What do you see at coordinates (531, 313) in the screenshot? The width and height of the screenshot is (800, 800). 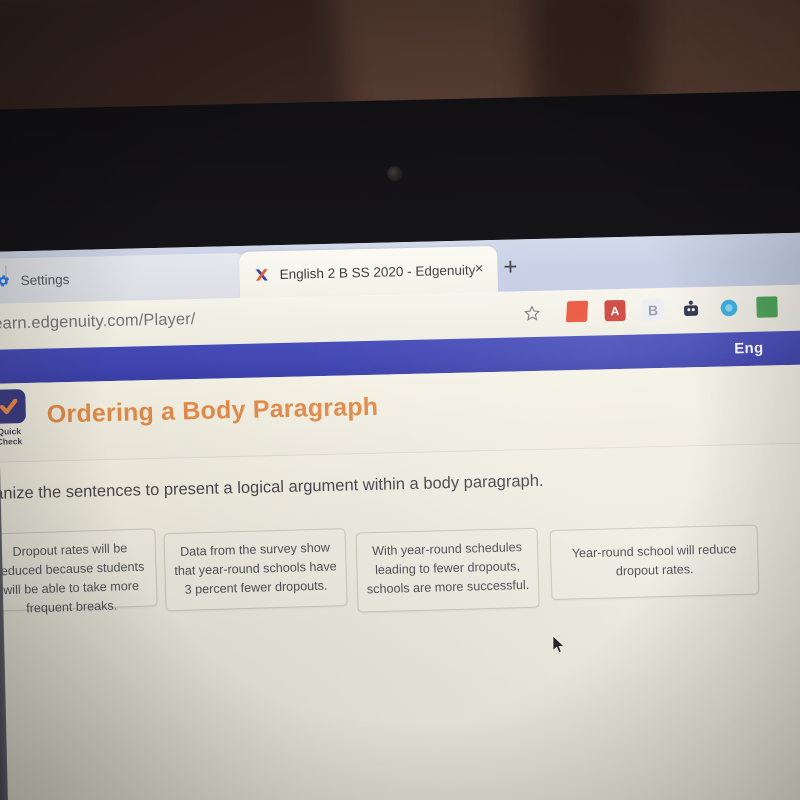 I see `bookmark-star-icon` at bounding box center [531, 313].